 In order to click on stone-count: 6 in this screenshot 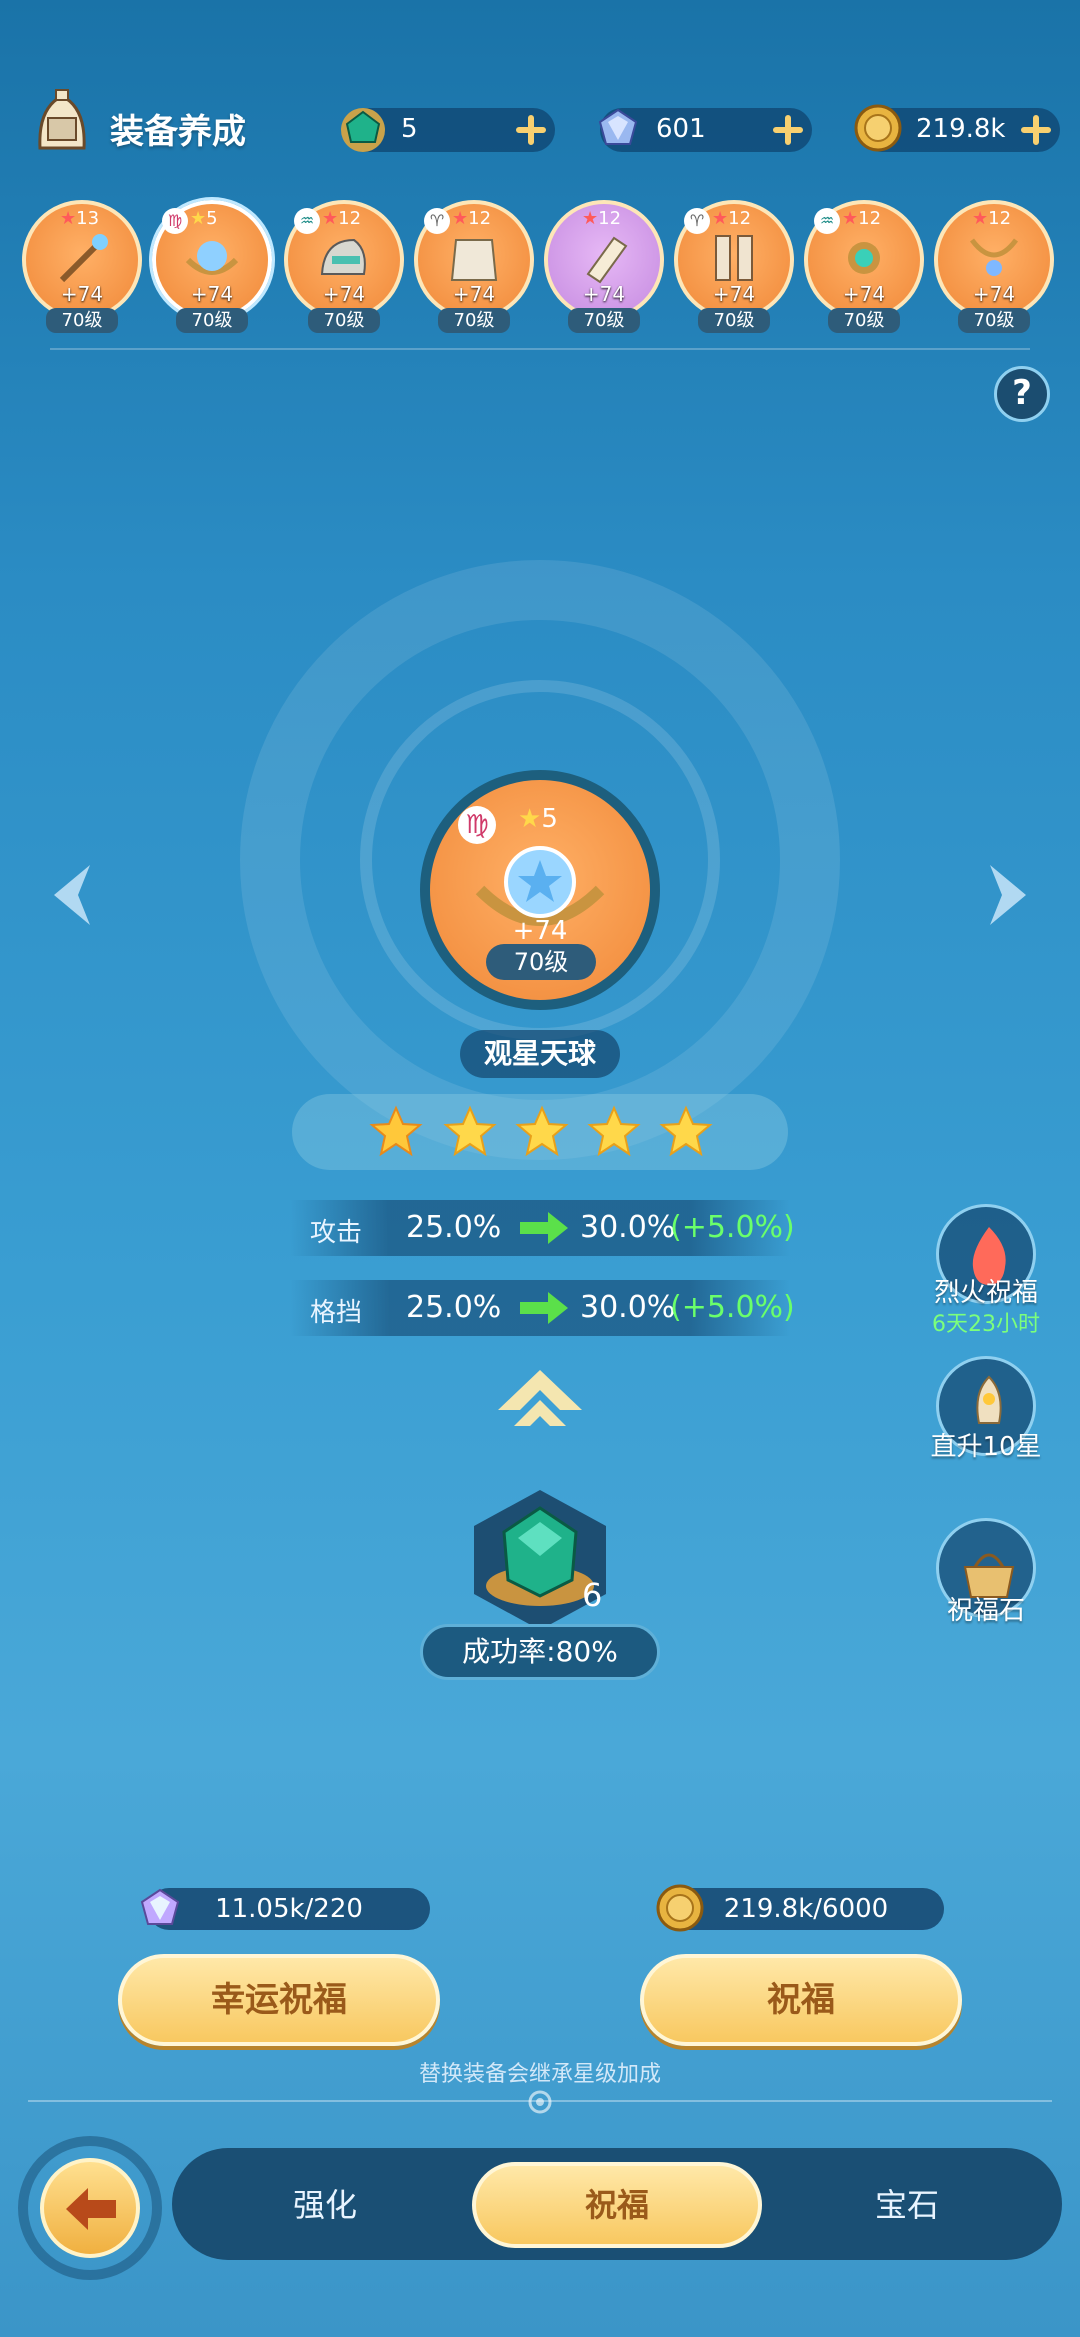, I will do `click(592, 1595)`.